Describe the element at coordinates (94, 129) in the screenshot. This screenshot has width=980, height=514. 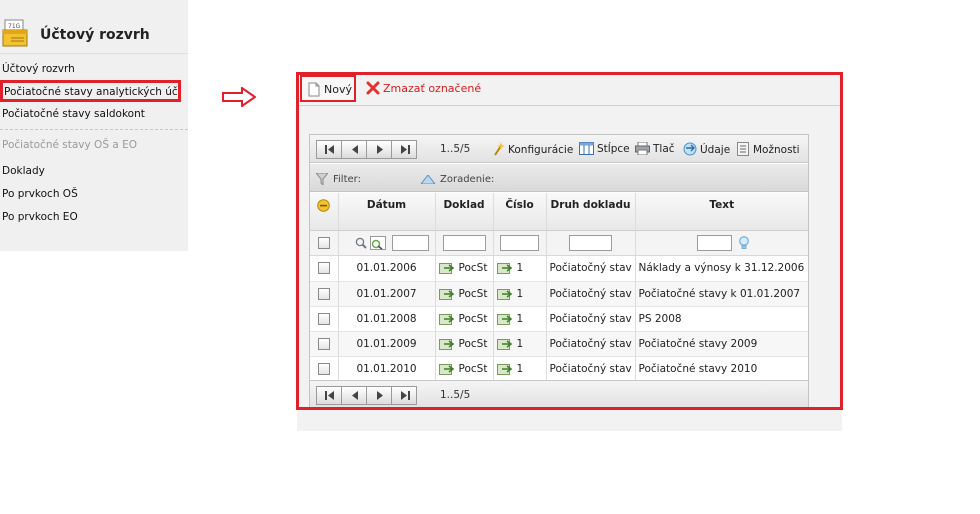
I see `sidebar-divider` at that location.